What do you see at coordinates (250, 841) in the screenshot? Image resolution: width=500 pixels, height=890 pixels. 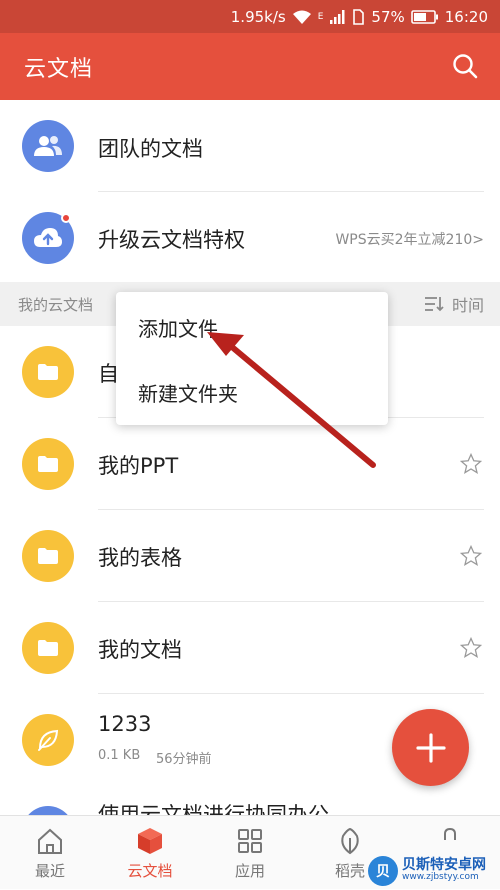 I see `grid-icon` at bounding box center [250, 841].